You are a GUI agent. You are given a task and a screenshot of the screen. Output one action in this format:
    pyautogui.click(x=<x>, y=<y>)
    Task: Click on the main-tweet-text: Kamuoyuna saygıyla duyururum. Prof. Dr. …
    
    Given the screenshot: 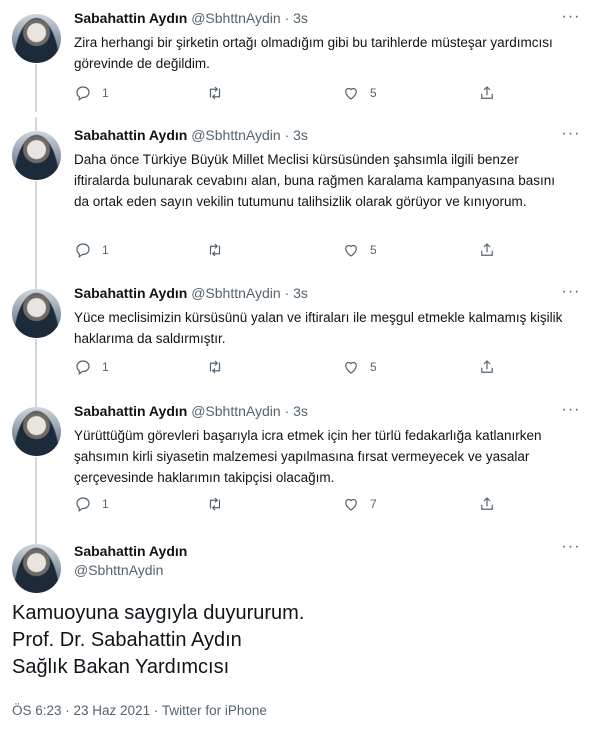 What is the action you would take?
    pyautogui.click(x=158, y=640)
    